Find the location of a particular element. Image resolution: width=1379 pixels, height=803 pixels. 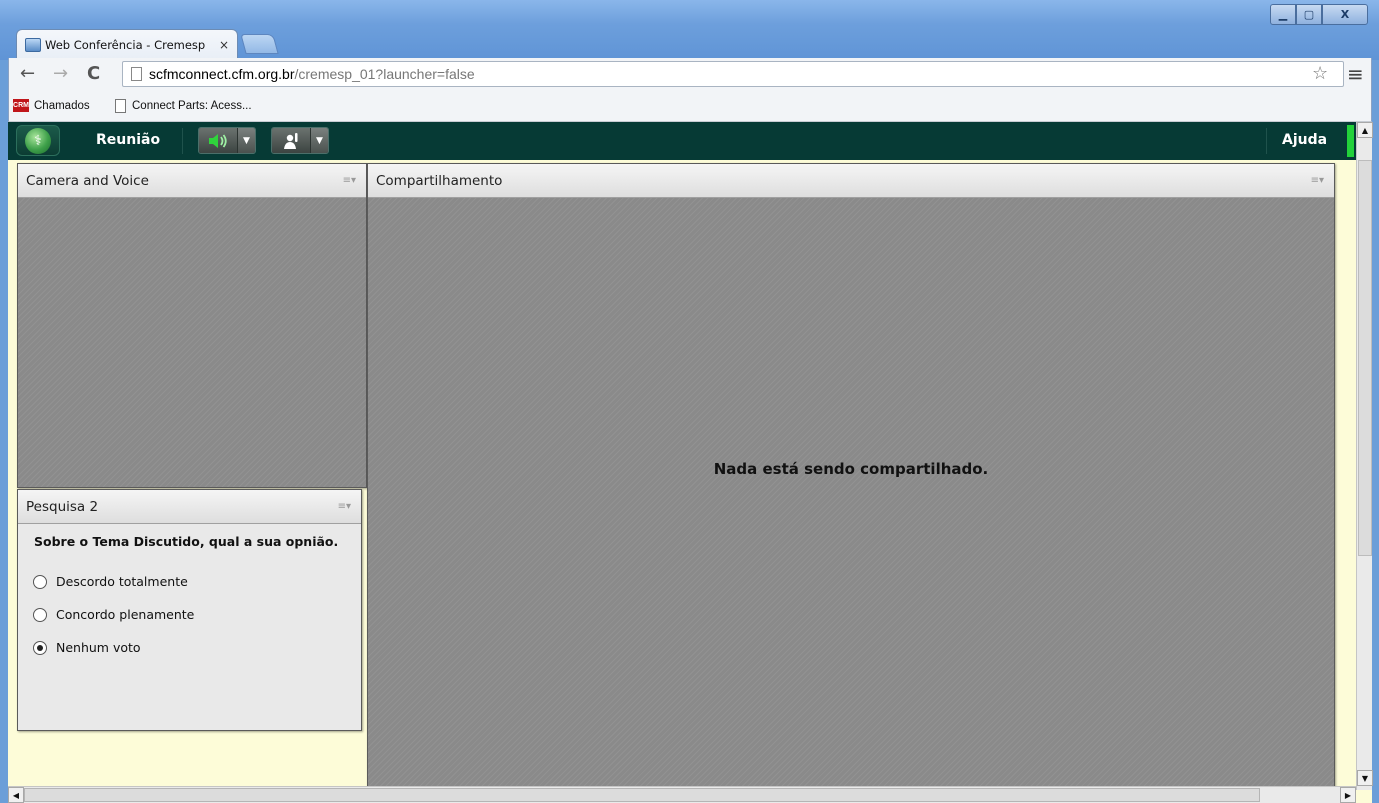

browser-titlebar: Web Conferência - Cremesp × ▁ ▢ X is located at coordinates (689, 30).